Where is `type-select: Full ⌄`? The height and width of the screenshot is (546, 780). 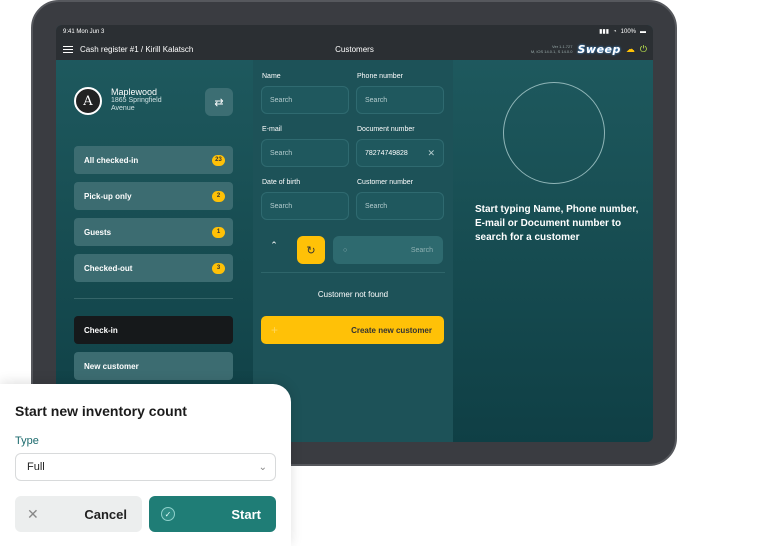
type-select: Full ⌄ is located at coordinates (145, 467).